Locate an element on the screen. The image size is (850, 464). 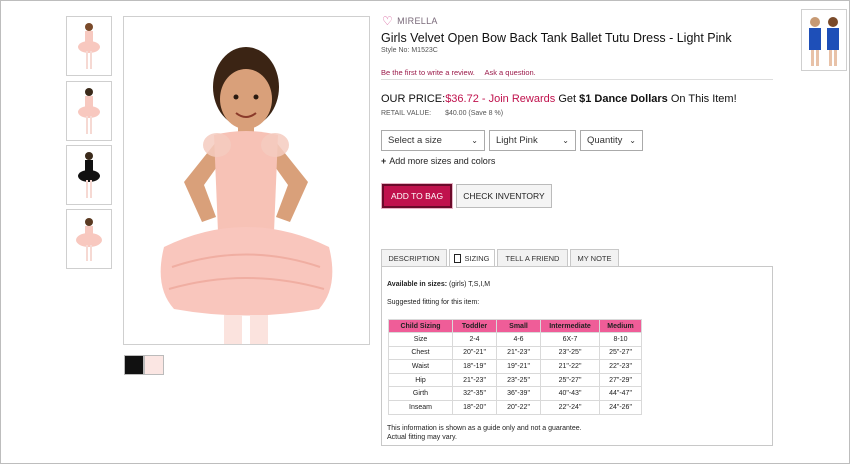
table-row: Waist 18"-19" 19"-21" 21"-22" 22"-23" is located at coordinates (515, 366).